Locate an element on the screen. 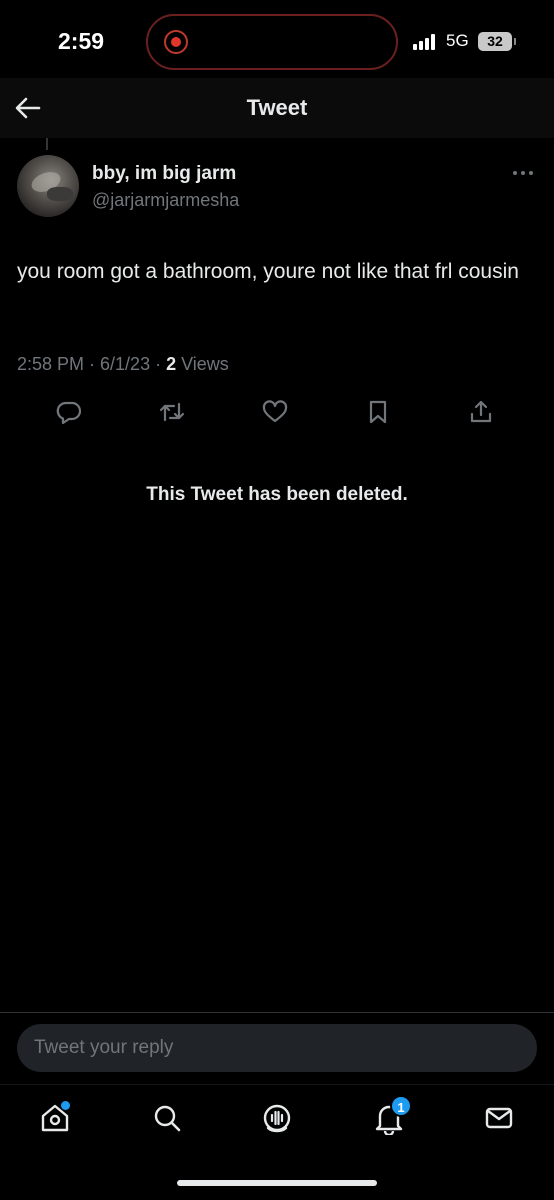 The width and height of the screenshot is (554, 1200). avatar is located at coordinates (48, 186).